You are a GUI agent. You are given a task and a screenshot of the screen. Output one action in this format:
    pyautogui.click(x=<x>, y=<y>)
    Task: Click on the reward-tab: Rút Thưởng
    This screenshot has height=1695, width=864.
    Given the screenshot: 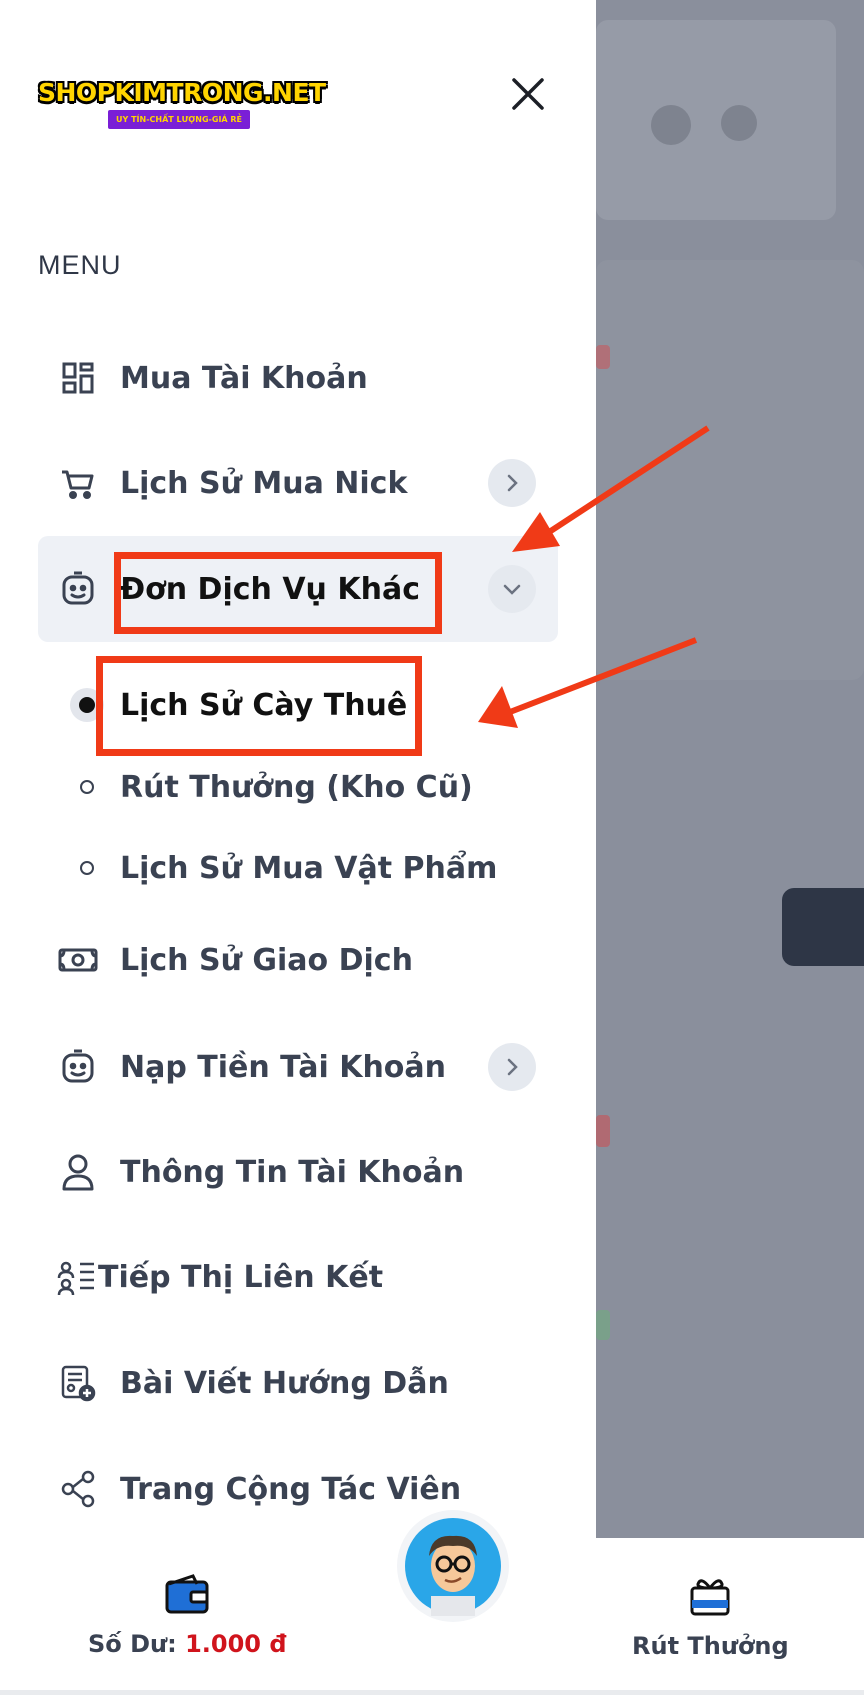 What is the action you would take?
    pyautogui.click(x=710, y=1617)
    